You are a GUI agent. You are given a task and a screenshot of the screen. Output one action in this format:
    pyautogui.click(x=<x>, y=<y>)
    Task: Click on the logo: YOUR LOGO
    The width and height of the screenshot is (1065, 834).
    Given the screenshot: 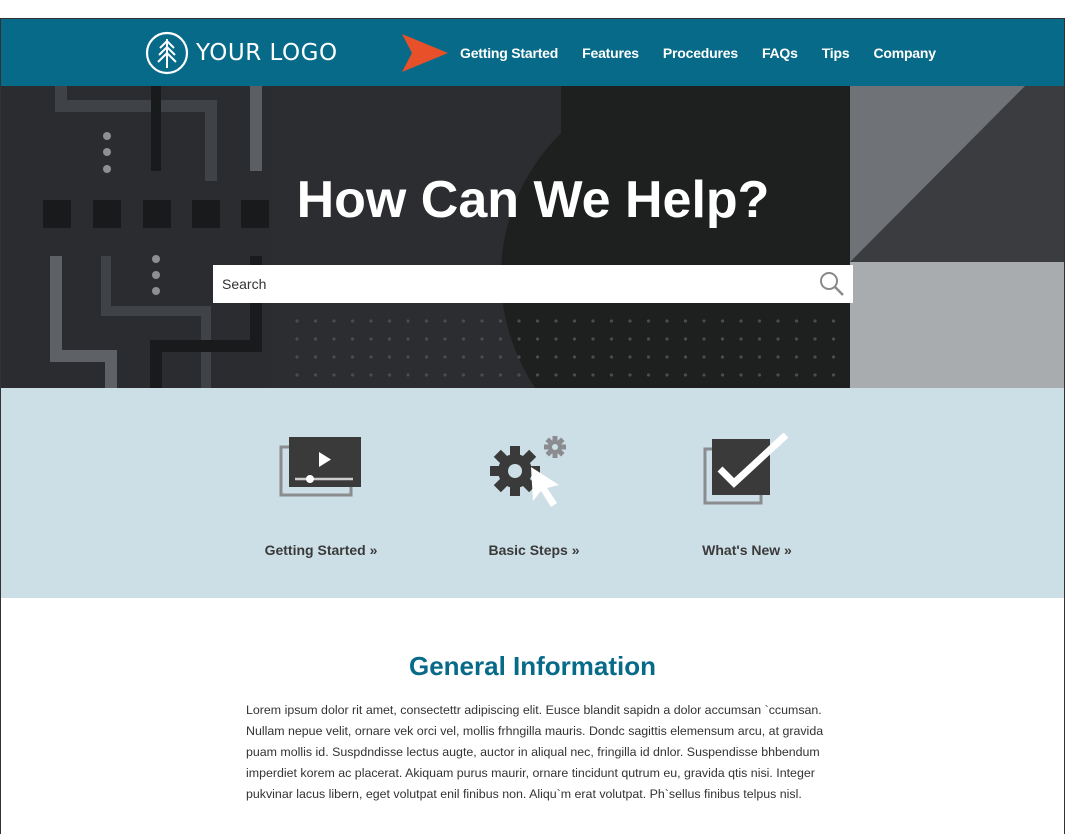 What is the action you would take?
    pyautogui.click(x=241, y=53)
    